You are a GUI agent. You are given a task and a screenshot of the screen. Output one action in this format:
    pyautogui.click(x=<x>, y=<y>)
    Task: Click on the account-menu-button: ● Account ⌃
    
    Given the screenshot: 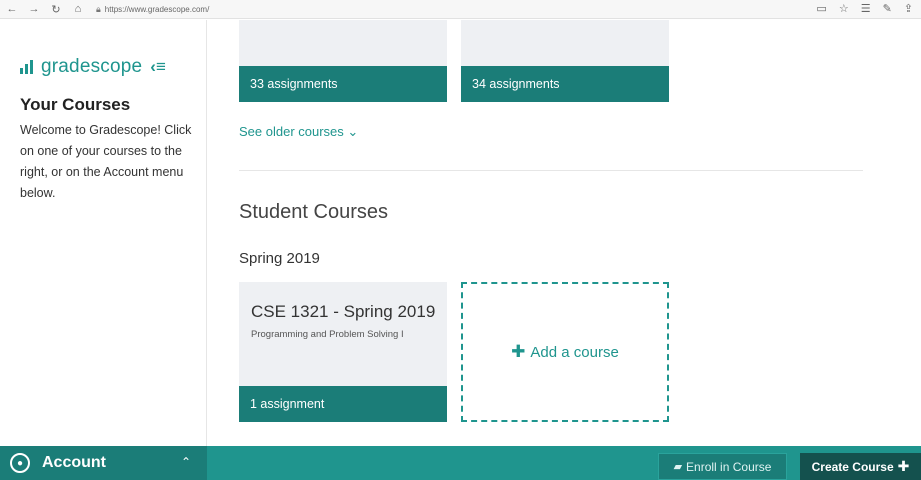 What is the action you would take?
    pyautogui.click(x=103, y=463)
    